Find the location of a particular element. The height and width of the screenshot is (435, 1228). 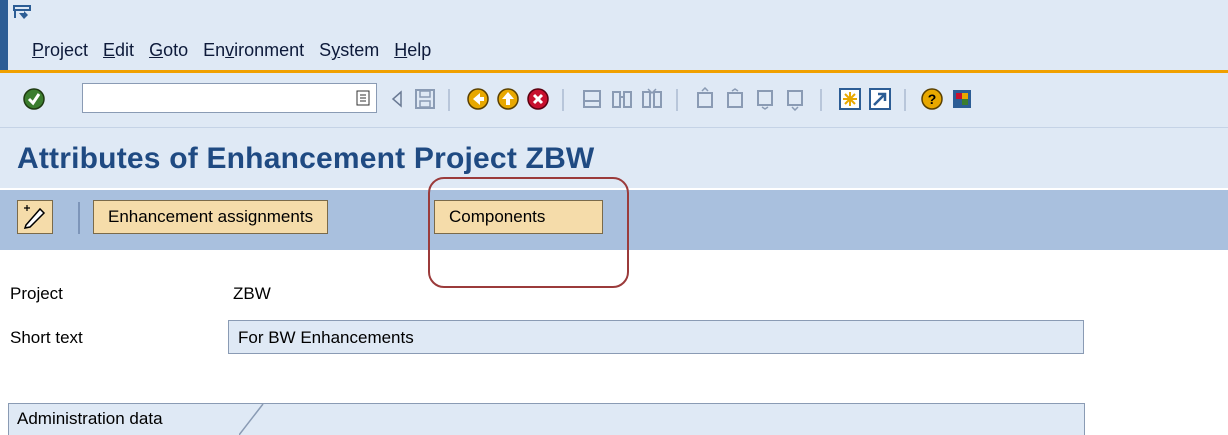

menu-project: Project is located at coordinates (60, 50).